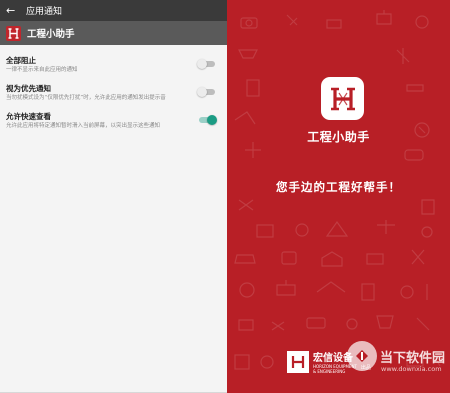  Describe the element at coordinates (413, 358) in the screenshot. I see `watermark-name: 当下软件园` at that location.